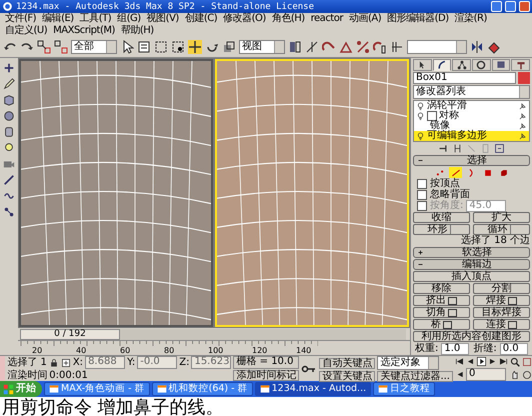 The image size is (532, 416). Describe the element at coordinates (9, 132) in the screenshot. I see `cylinder-icon` at that location.